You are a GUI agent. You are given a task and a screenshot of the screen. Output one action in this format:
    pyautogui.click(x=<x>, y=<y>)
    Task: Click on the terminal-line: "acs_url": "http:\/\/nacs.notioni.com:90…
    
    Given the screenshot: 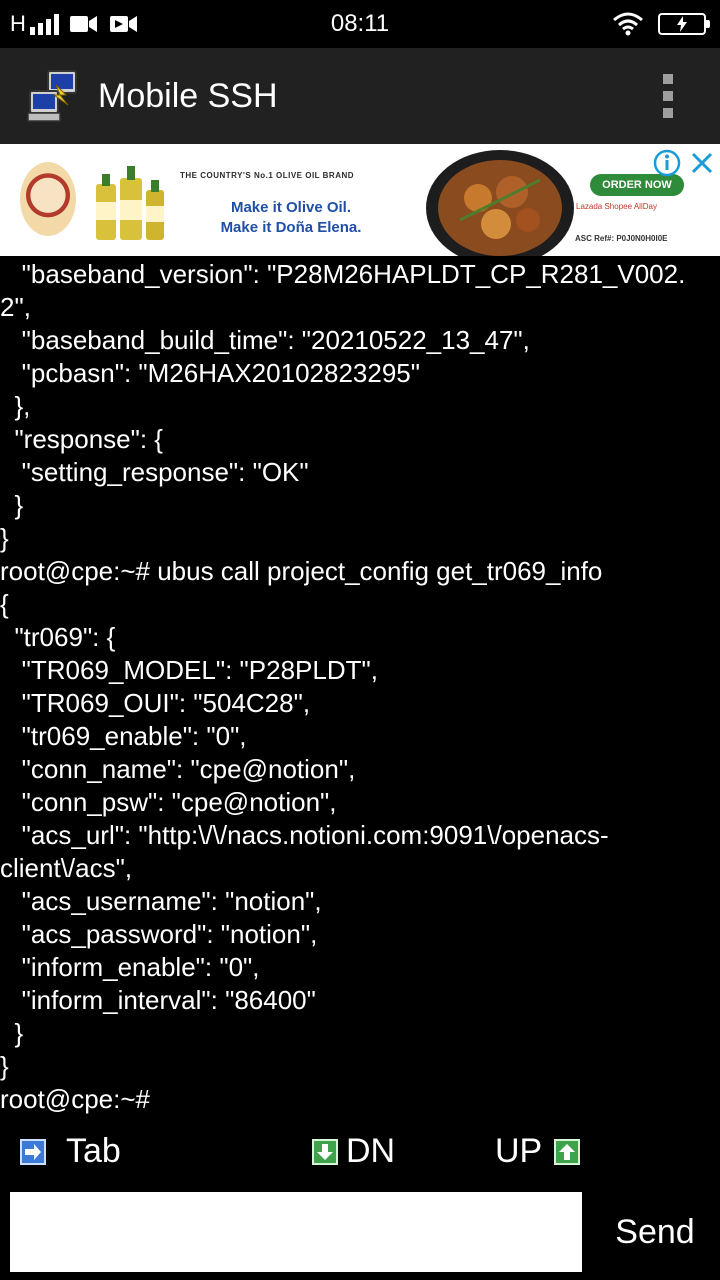 What is the action you would take?
    pyautogui.click(x=304, y=835)
    